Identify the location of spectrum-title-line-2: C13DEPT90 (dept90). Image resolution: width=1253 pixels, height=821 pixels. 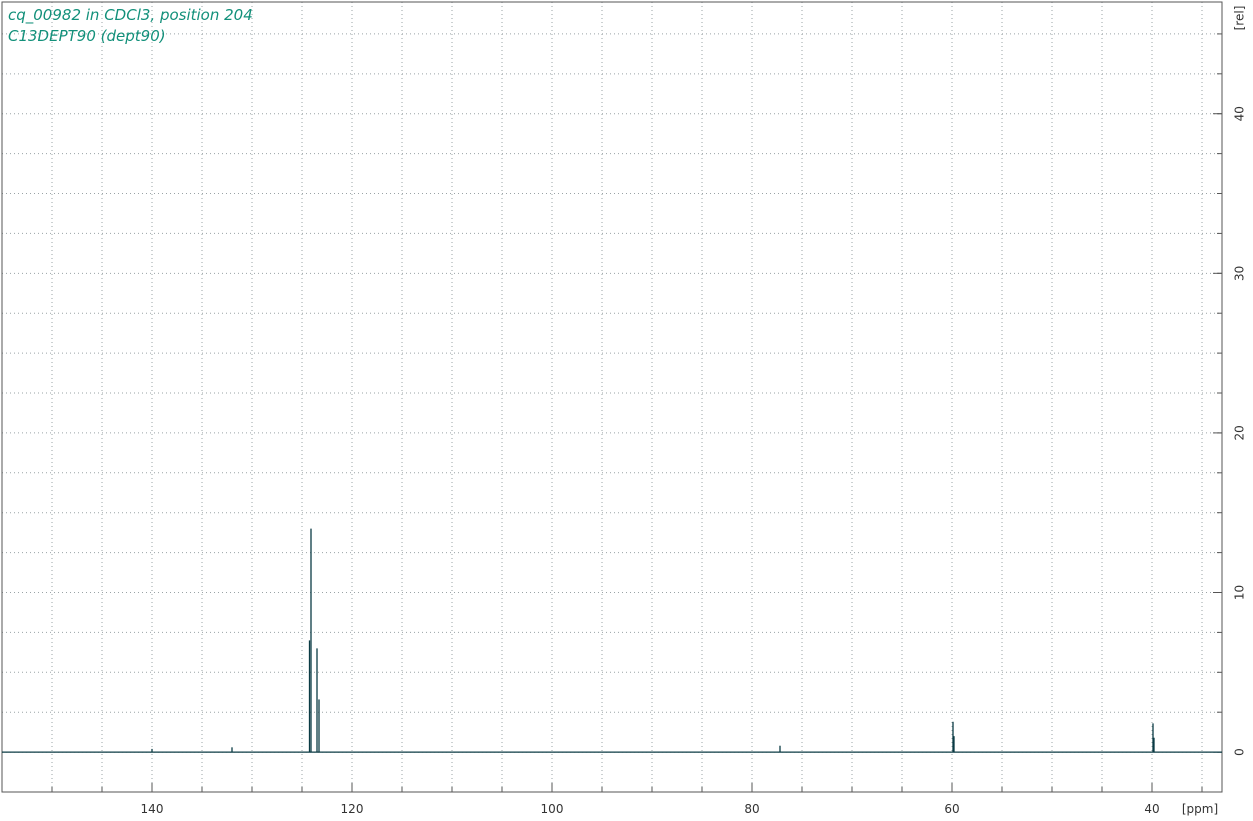
(87, 36).